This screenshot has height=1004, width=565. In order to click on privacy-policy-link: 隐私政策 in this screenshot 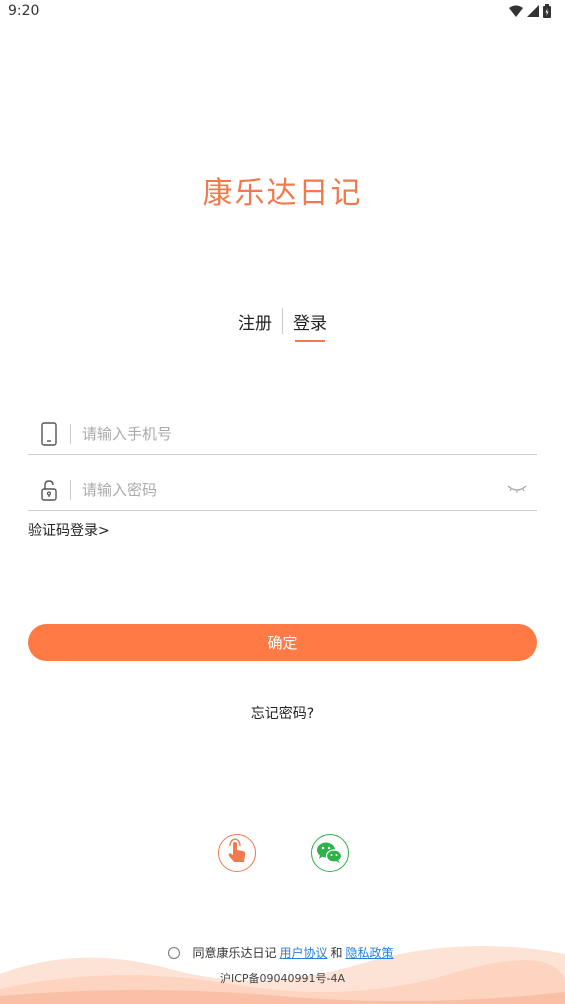, I will do `click(370, 952)`.